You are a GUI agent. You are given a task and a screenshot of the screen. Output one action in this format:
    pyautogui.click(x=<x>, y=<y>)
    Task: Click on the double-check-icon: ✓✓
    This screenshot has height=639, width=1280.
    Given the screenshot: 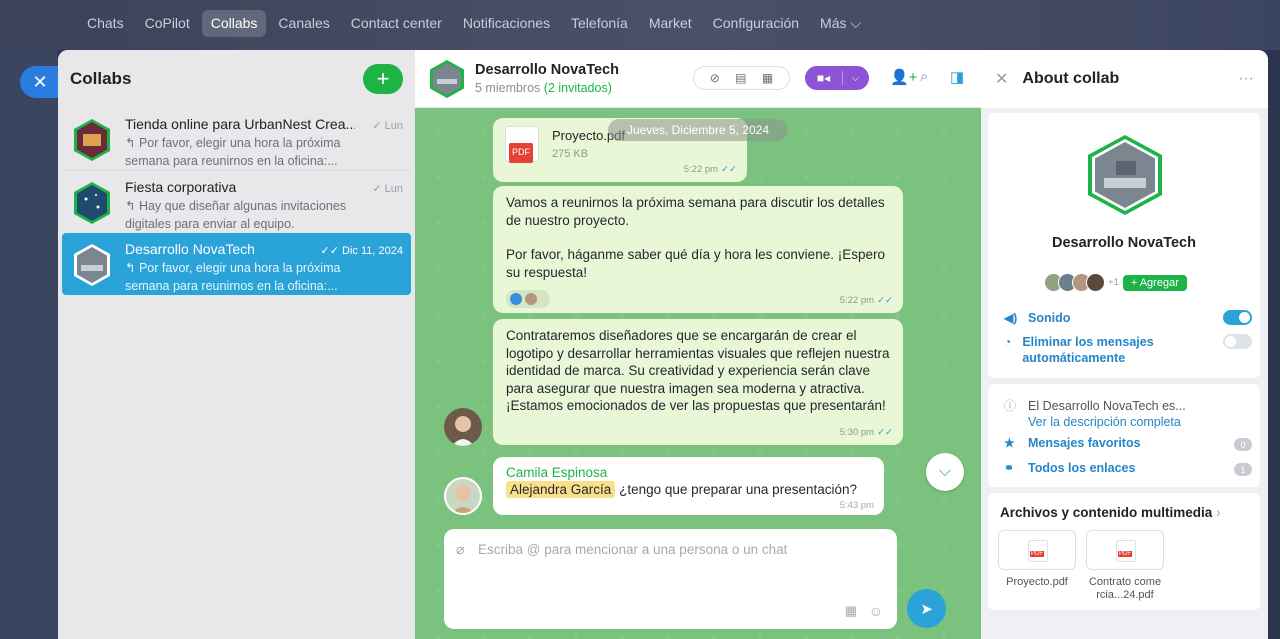 What is the action you would take?
    pyautogui.click(x=331, y=251)
    